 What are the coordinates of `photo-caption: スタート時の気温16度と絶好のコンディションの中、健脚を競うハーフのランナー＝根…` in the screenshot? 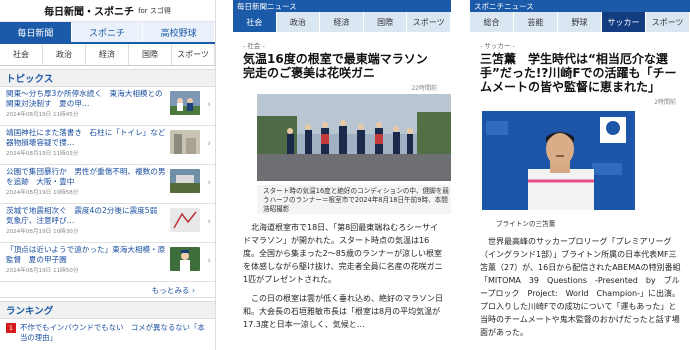 It's located at (354, 199).